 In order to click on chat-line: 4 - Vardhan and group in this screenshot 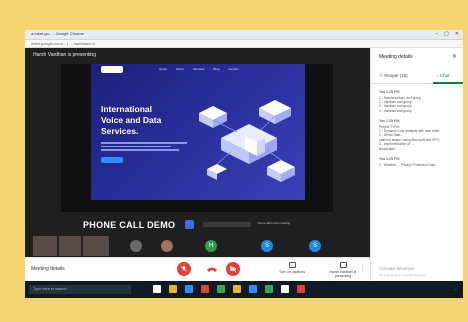, I will do `click(395, 110)`.